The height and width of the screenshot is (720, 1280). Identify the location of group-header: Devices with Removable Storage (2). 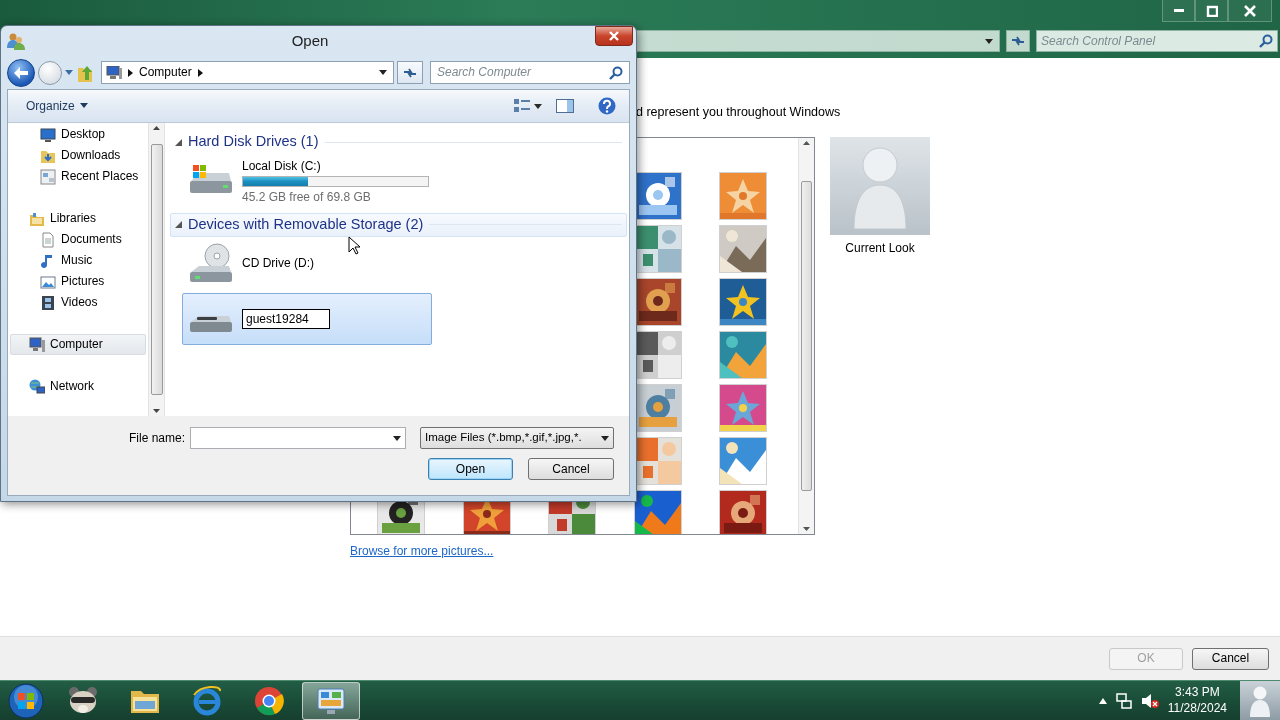
(398, 224).